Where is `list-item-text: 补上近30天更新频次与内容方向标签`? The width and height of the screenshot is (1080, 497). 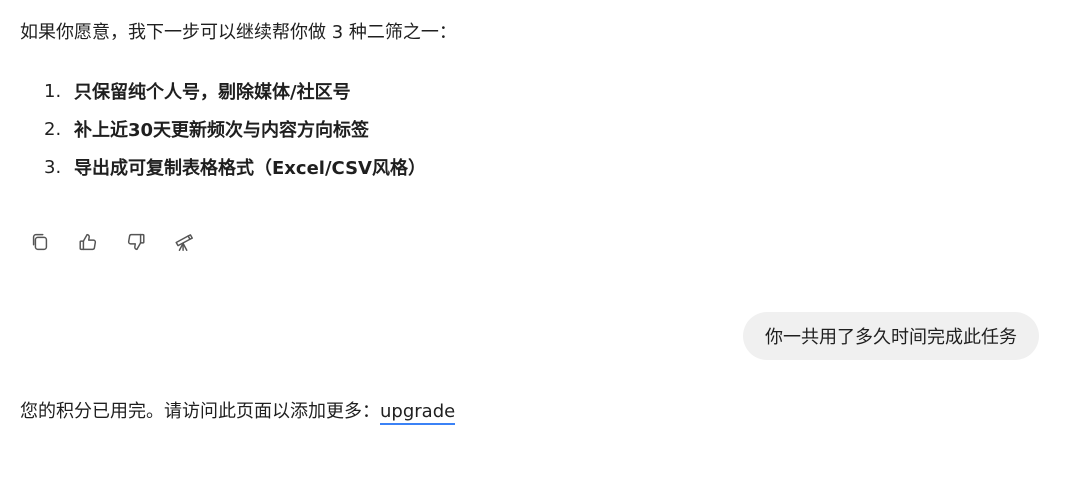 list-item-text: 补上近30天更新频次与内容方向标签 is located at coordinates (222, 130).